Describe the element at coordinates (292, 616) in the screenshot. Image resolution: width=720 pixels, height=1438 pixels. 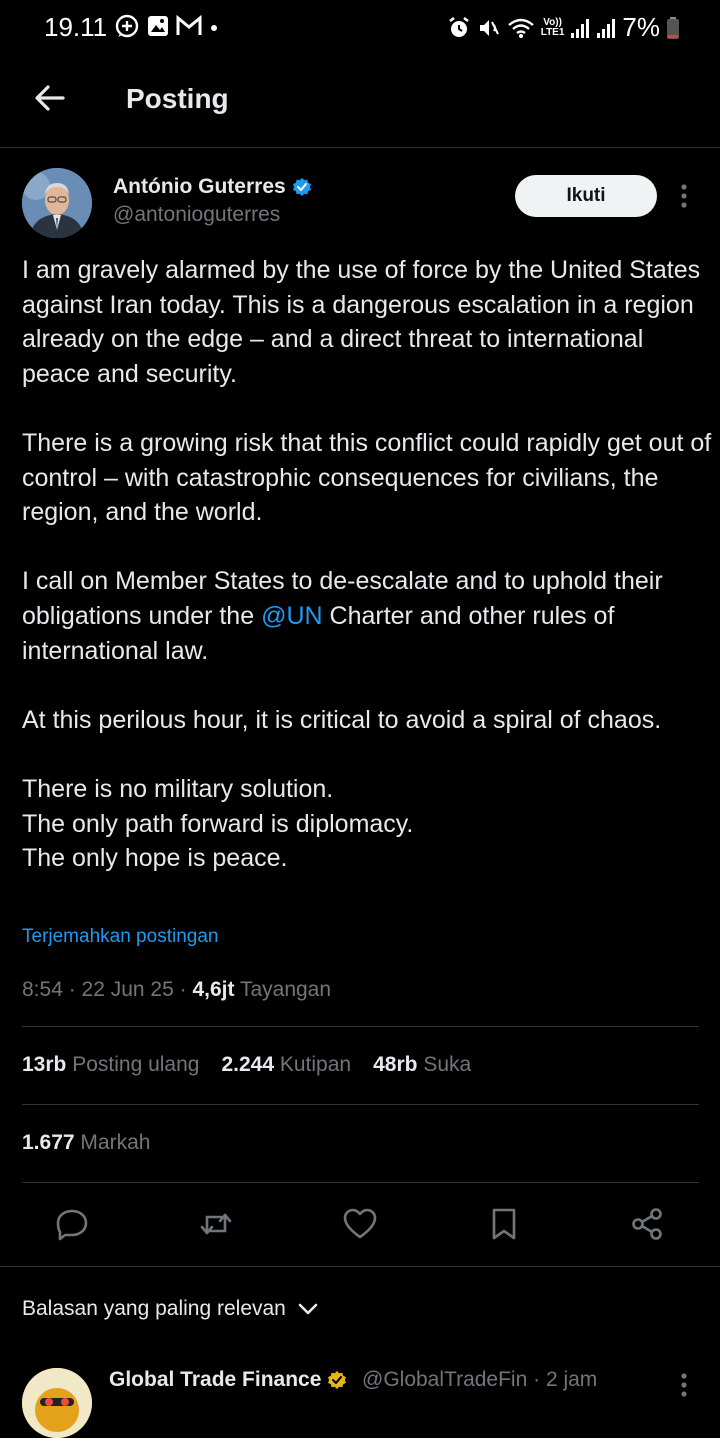
I see `mention-link: @UN` at that location.